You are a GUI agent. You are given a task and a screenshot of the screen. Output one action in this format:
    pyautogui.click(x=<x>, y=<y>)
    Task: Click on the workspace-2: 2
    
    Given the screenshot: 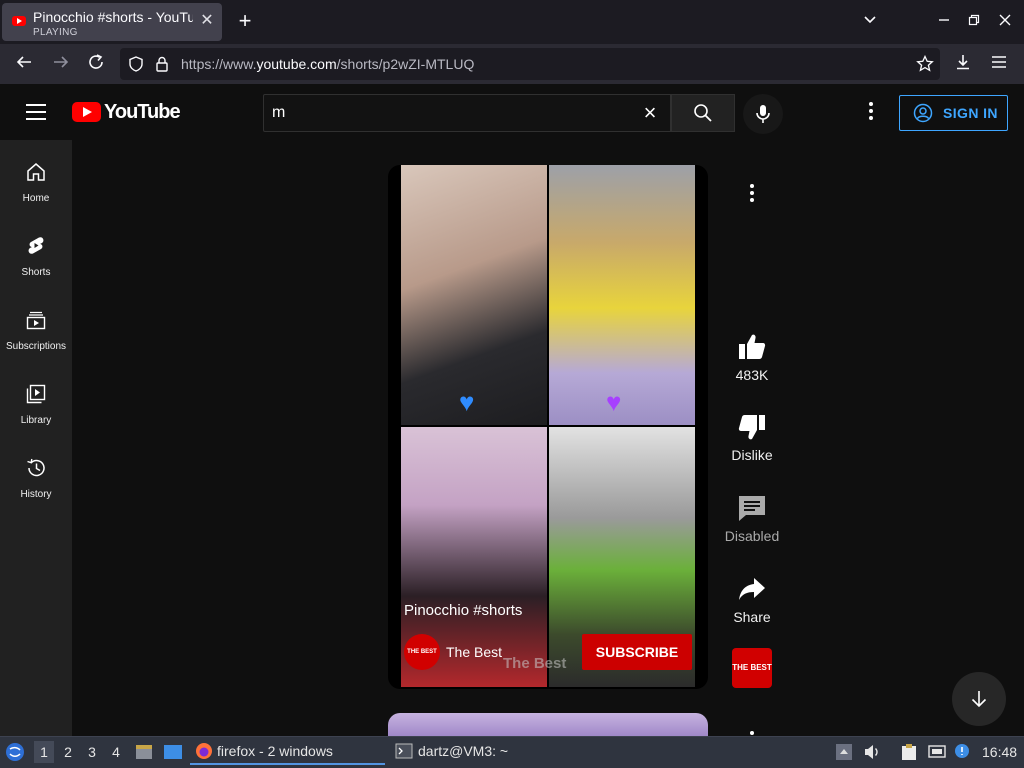 What is the action you would take?
    pyautogui.click(x=68, y=752)
    